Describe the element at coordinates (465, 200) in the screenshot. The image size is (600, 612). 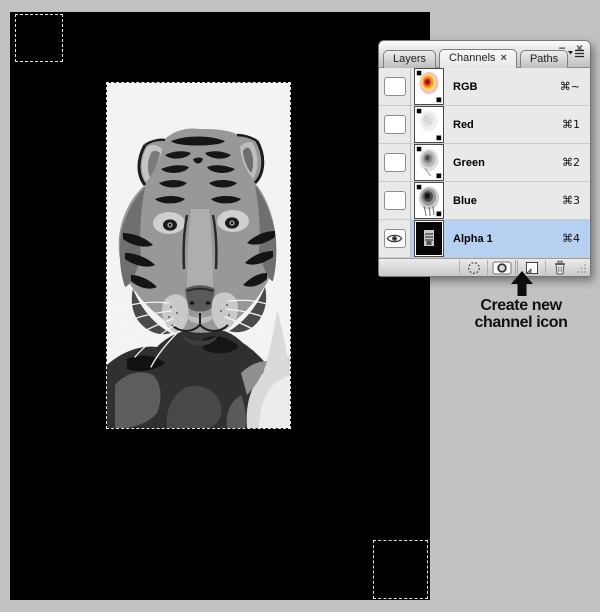
I see `channel-name: Blue` at that location.